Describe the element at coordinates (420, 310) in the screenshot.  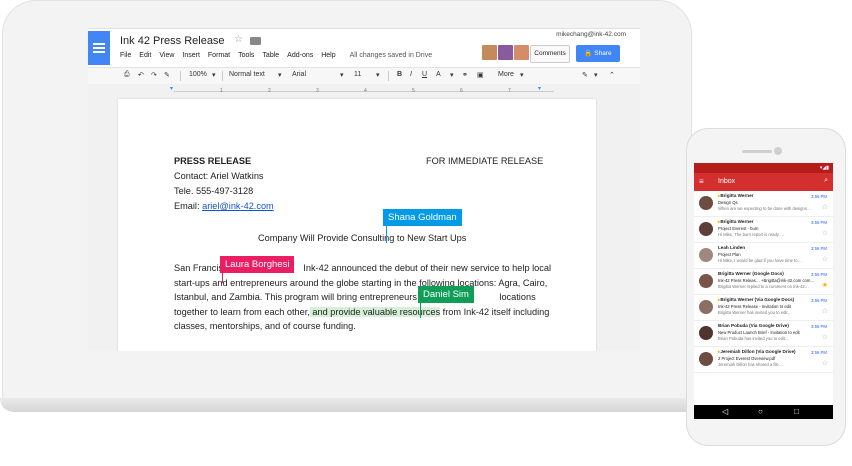
I see `collaborator-cursor-daniel` at that location.